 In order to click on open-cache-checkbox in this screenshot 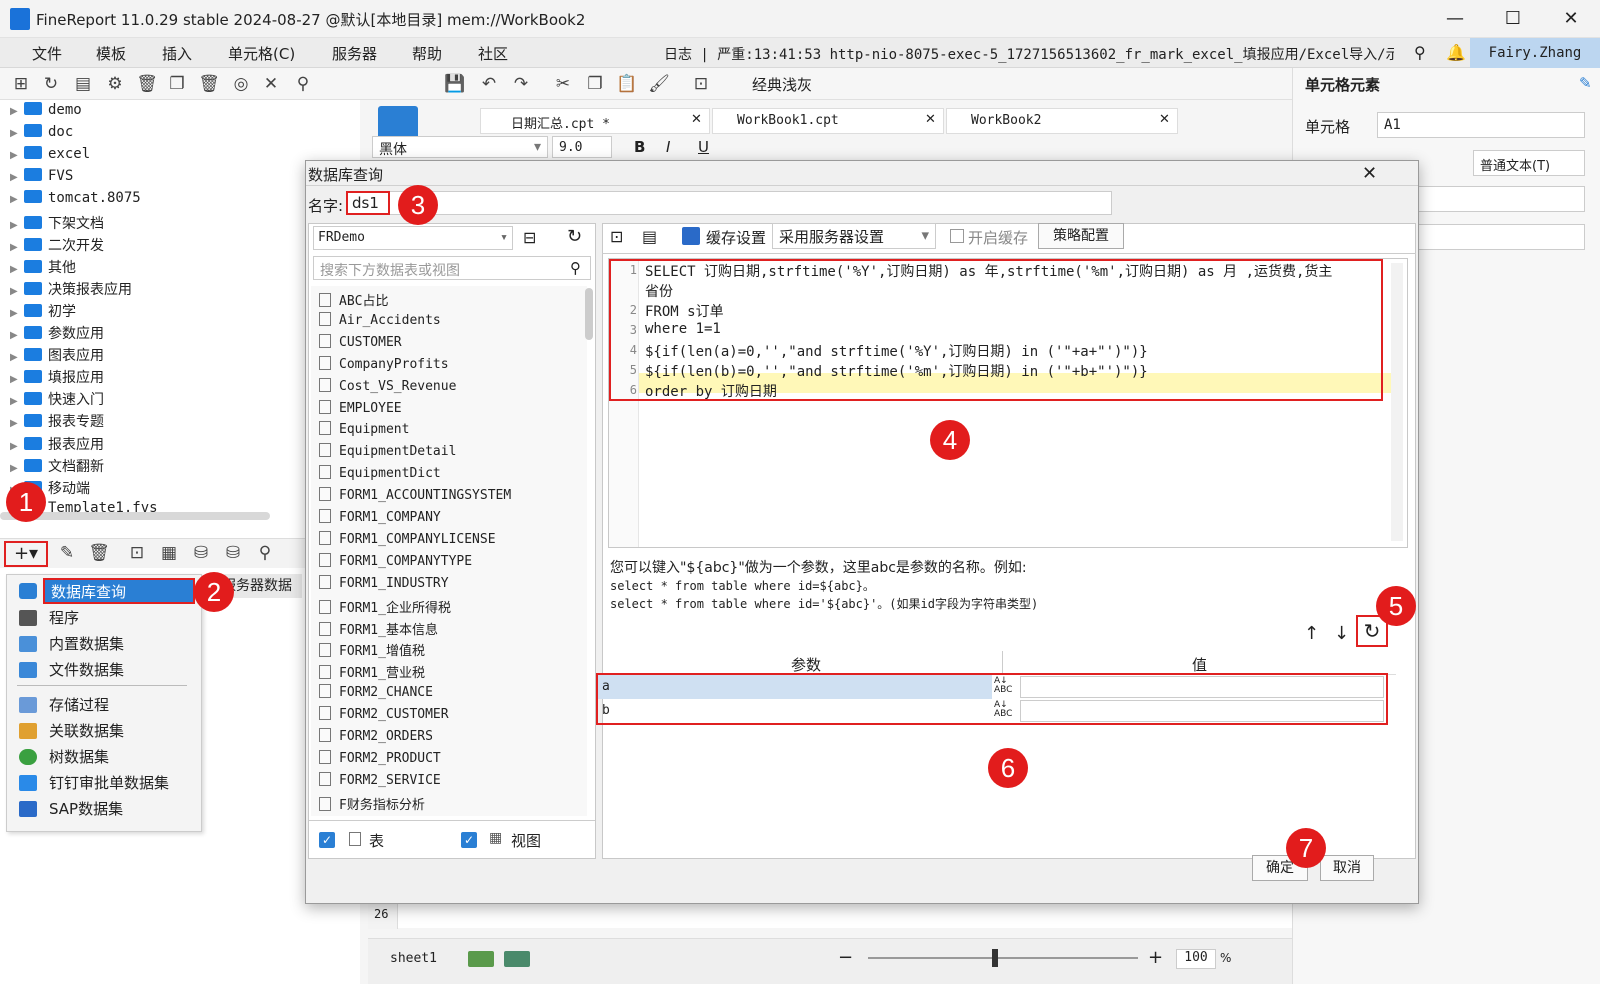, I will do `click(957, 236)`.